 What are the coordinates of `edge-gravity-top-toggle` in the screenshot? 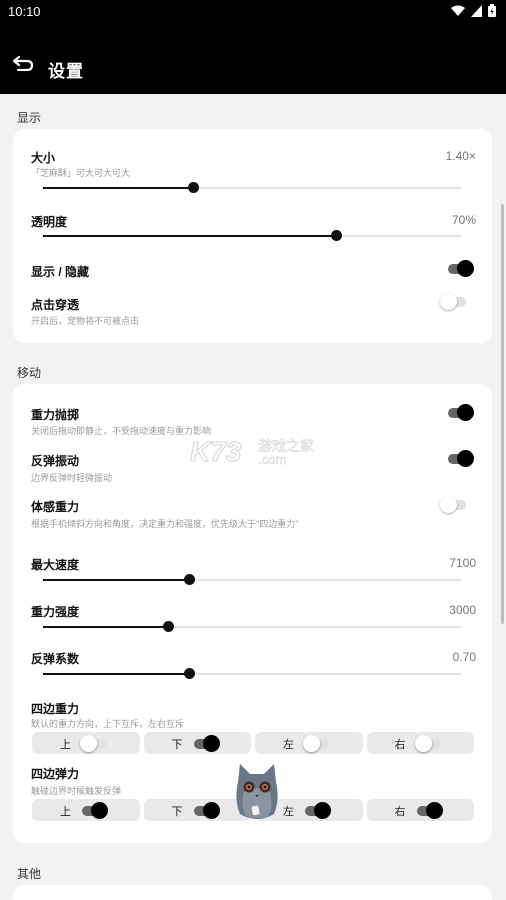 It's located at (94, 743).